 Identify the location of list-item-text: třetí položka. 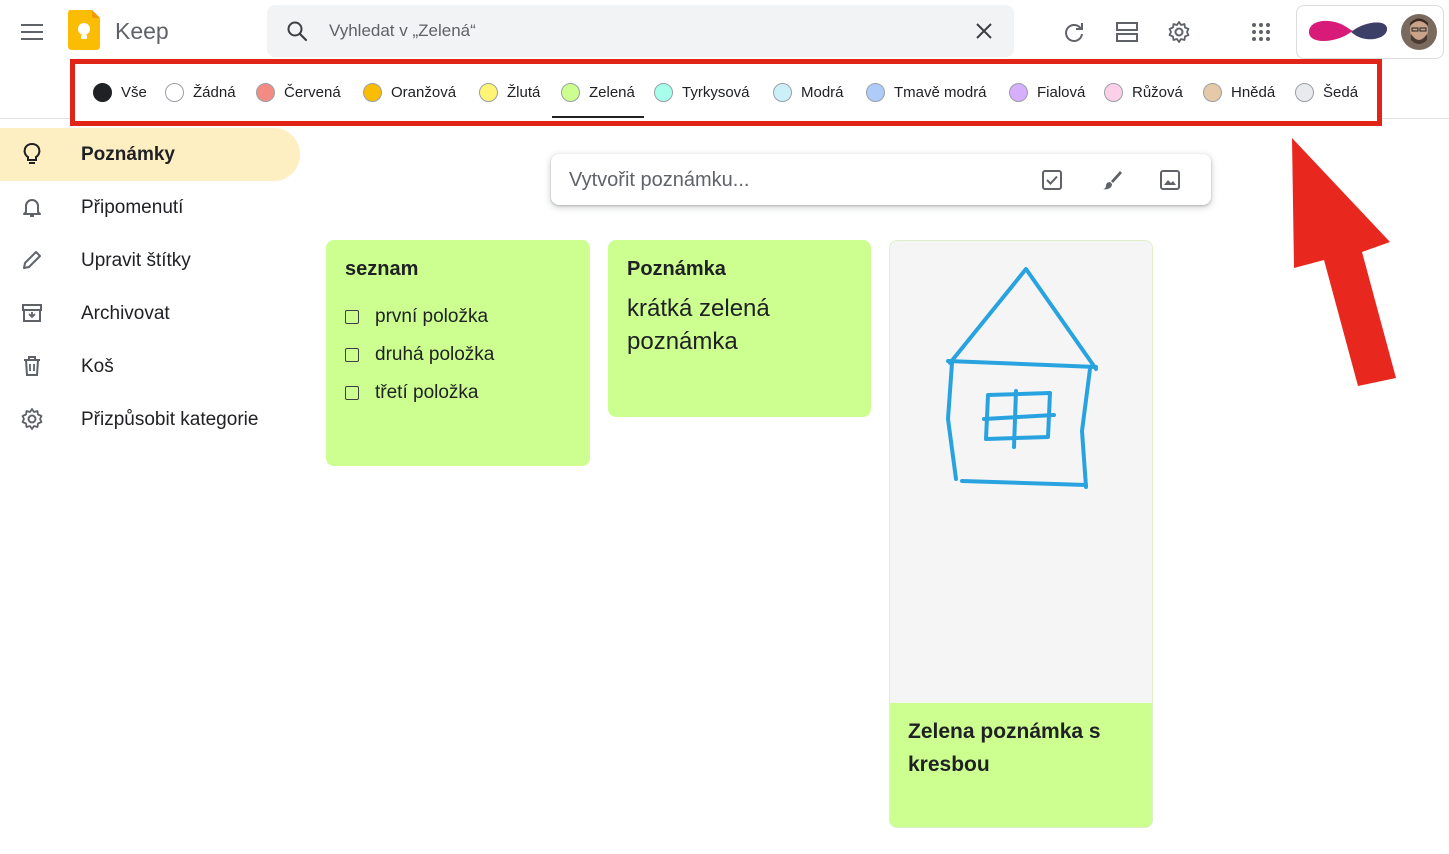
(427, 392).